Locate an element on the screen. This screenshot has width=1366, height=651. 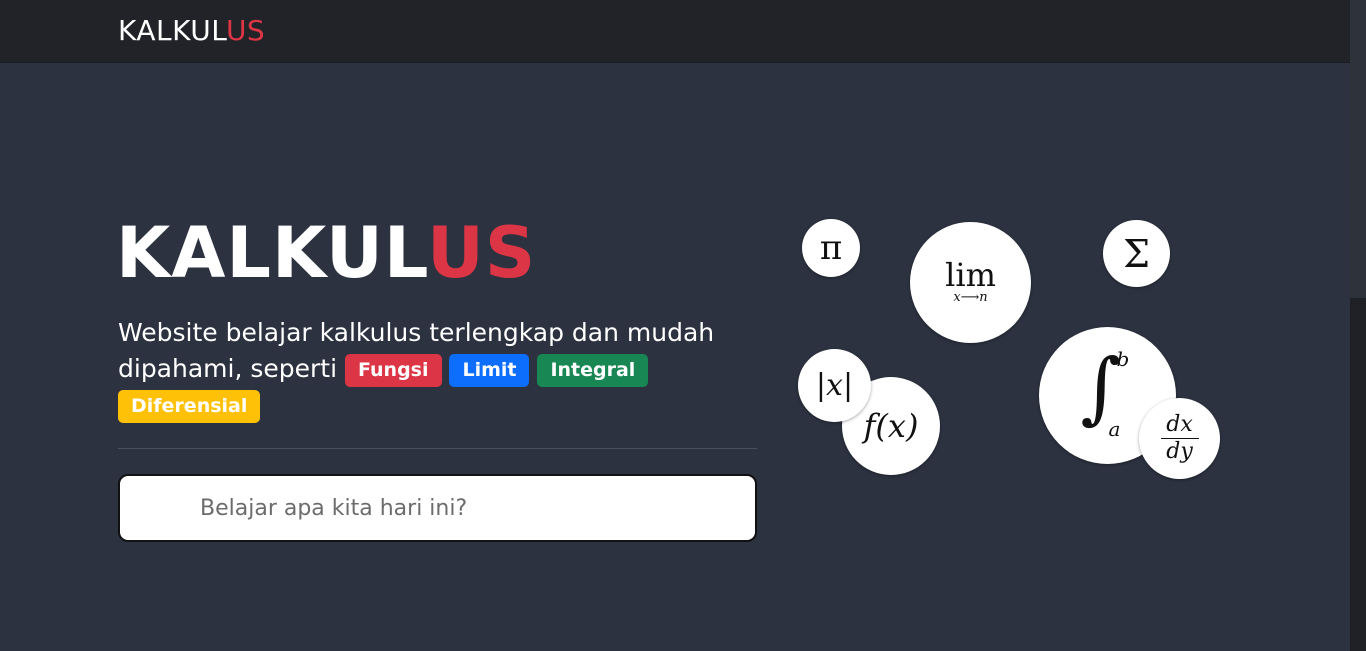
derivative-denominator: dy is located at coordinates (1179, 451).